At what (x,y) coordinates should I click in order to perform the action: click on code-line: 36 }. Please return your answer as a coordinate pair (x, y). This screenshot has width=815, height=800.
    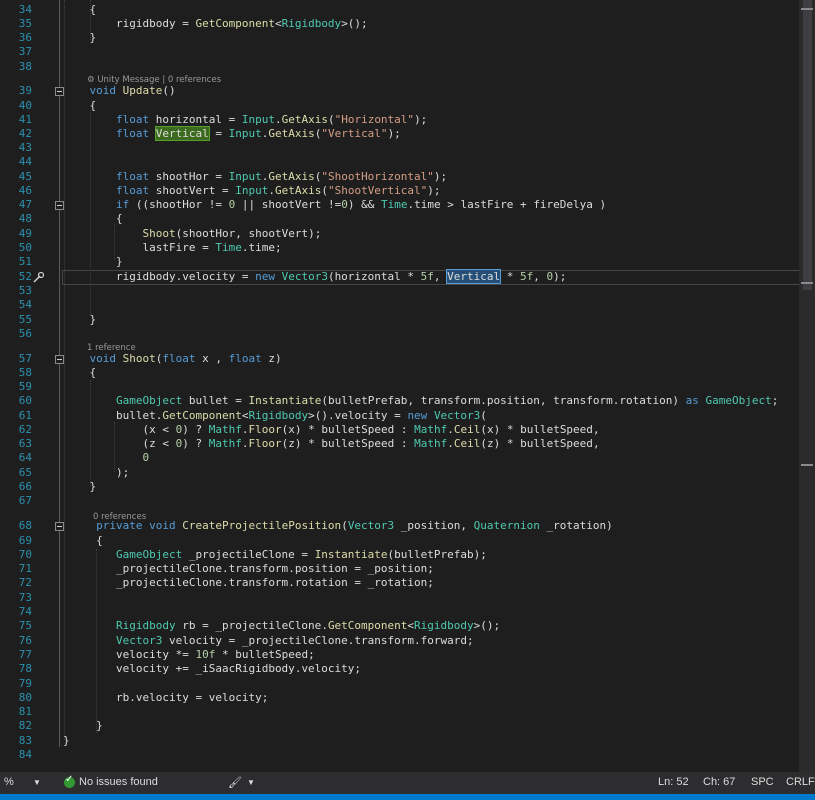
    Looking at the image, I should click on (400, 38).